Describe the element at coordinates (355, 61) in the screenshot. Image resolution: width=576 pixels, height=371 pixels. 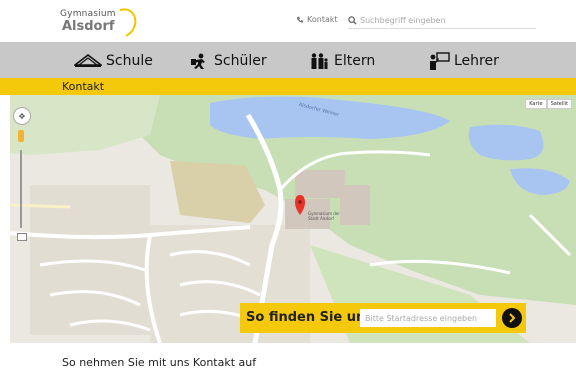
I see `nav-label: Eltern` at that location.